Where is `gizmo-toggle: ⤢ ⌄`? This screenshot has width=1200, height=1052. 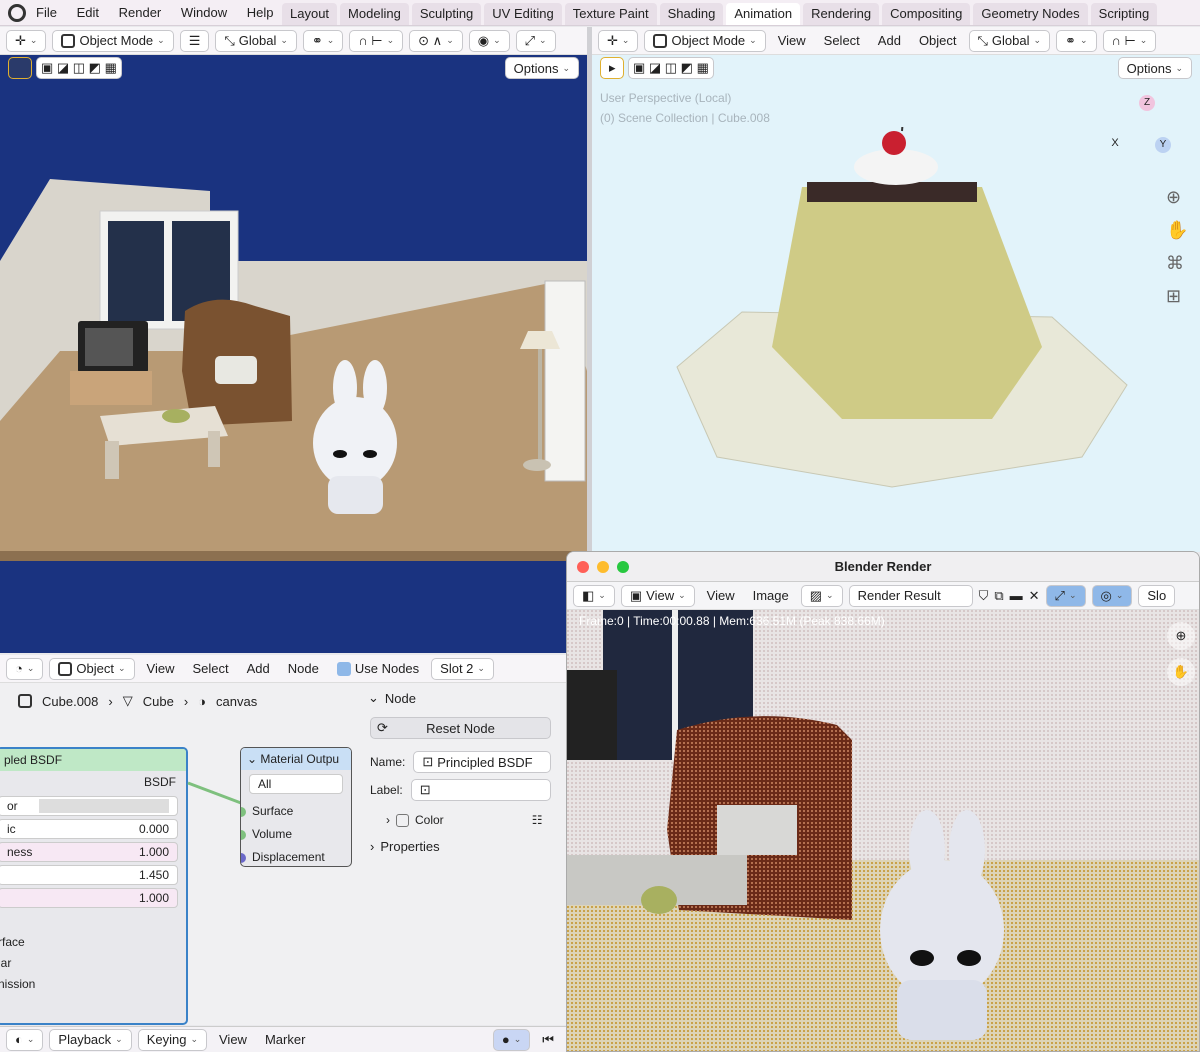 gizmo-toggle: ⤢ ⌄ is located at coordinates (1065, 595).